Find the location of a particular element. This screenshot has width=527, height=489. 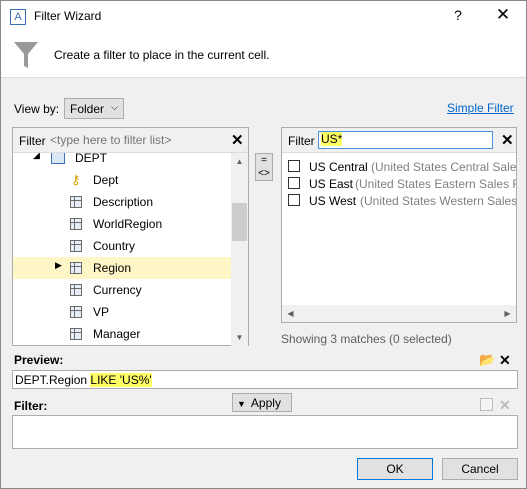

equals-button: = is located at coordinates (264, 160).